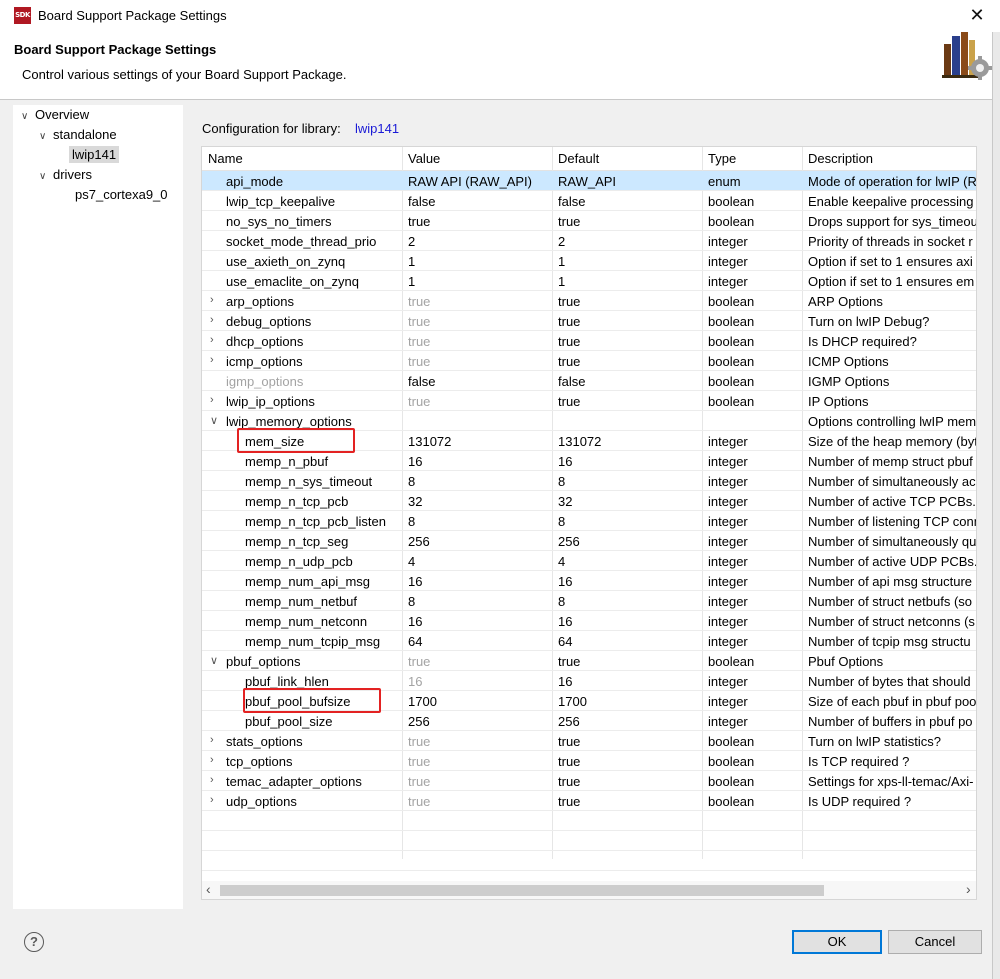 The image size is (1000, 979). I want to click on cell-value: 2, so click(479, 241).